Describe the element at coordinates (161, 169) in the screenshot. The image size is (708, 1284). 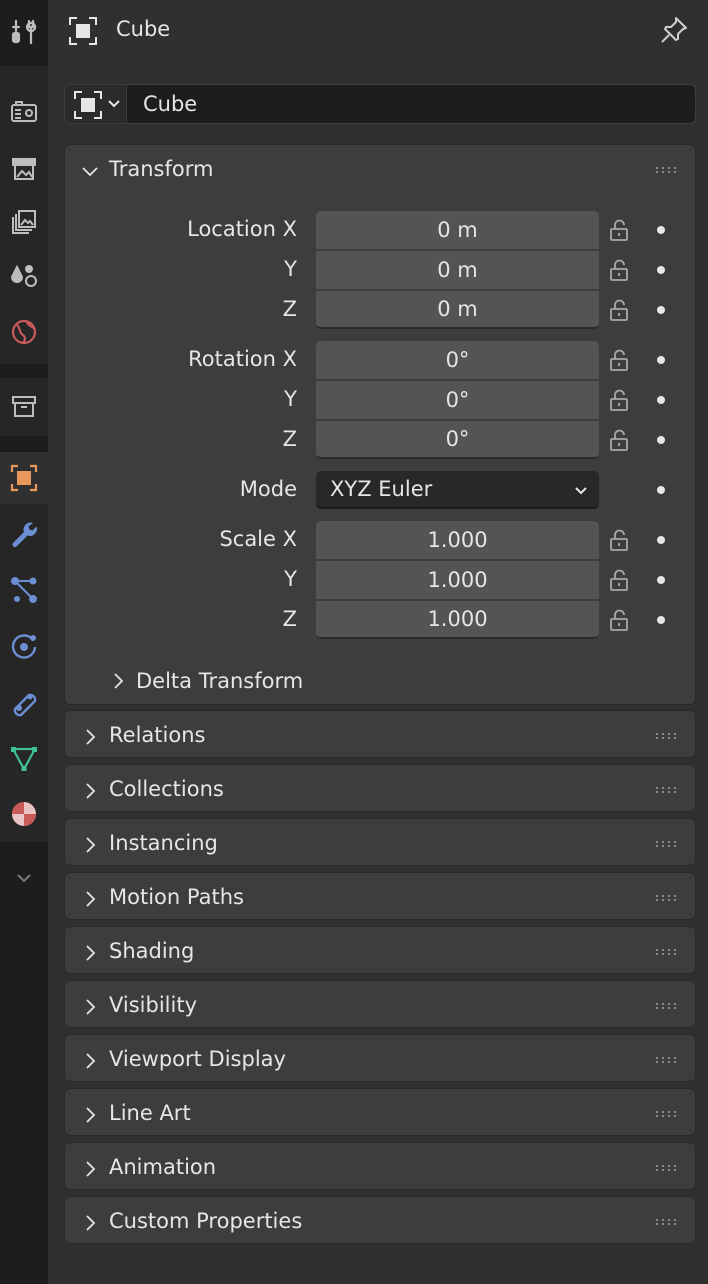
I see `panel-title: Transform` at that location.